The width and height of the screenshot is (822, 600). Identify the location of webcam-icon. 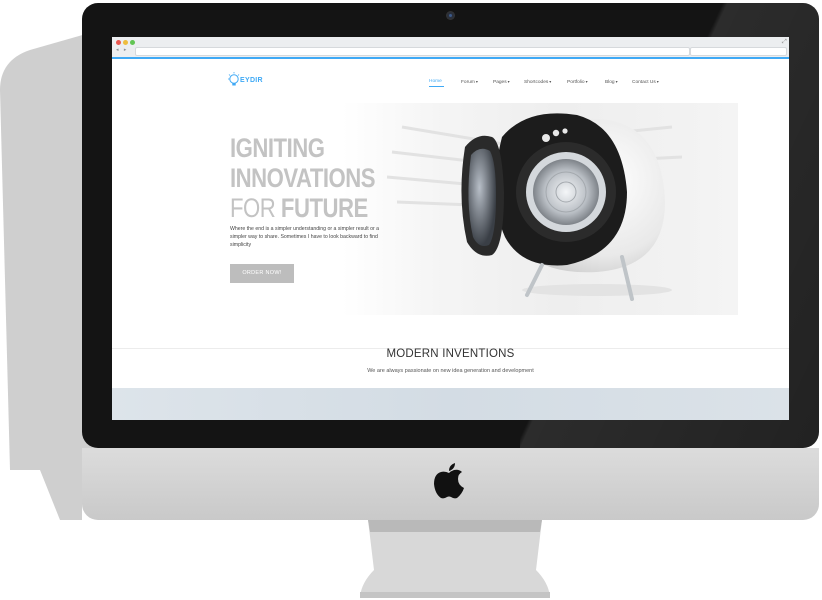
(450, 15).